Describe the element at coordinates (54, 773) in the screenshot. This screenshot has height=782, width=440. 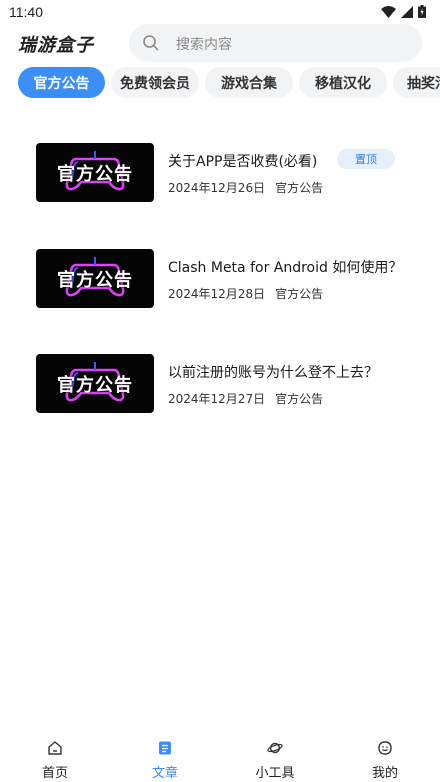
I see `nav-home-label: 首页` at that location.